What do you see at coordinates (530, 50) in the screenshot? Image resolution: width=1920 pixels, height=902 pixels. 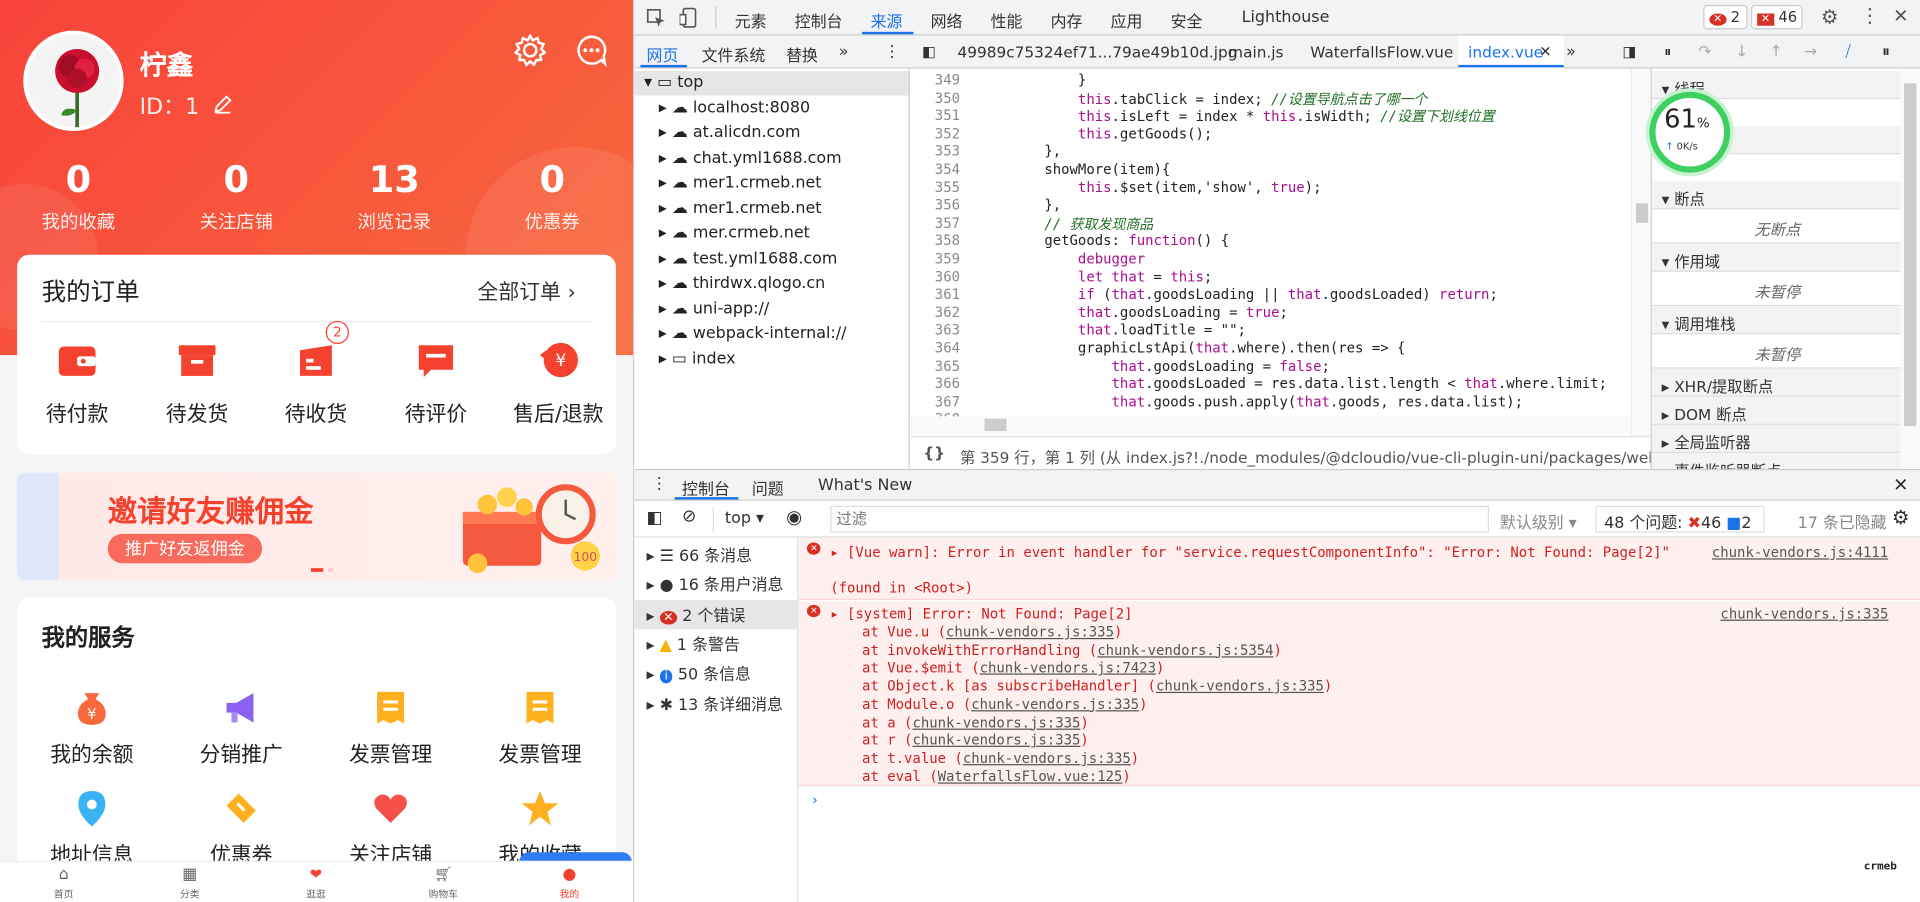 I see `settings-icon` at bounding box center [530, 50].